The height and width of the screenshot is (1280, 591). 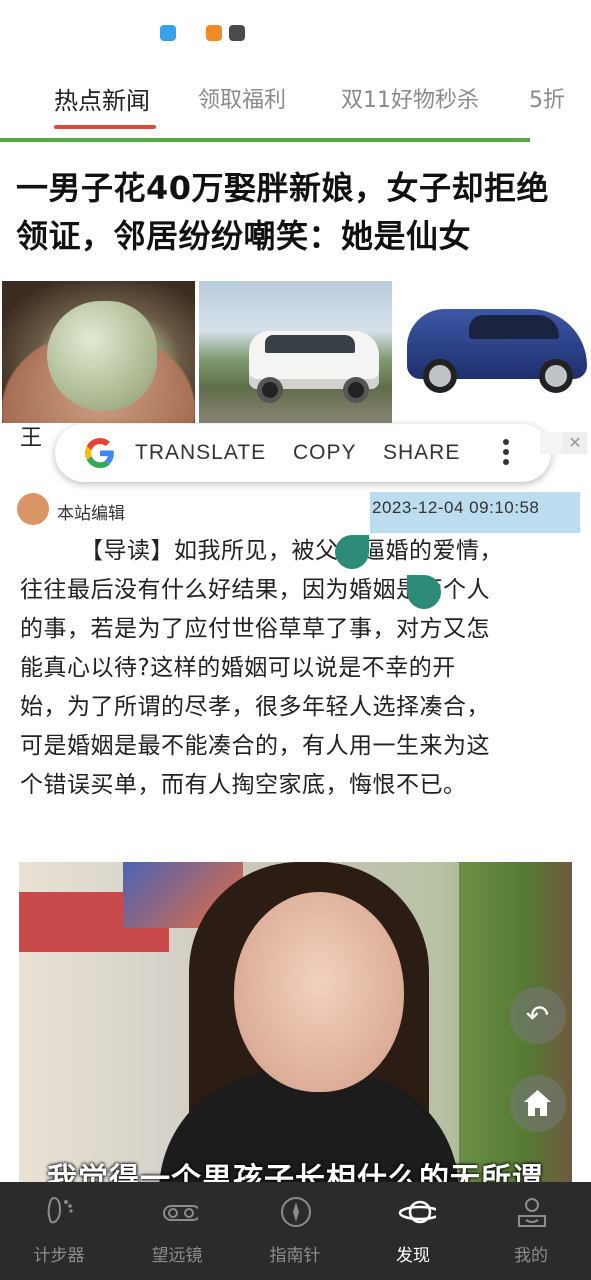 I want to click on app-notification-icon, so click(x=168, y=33).